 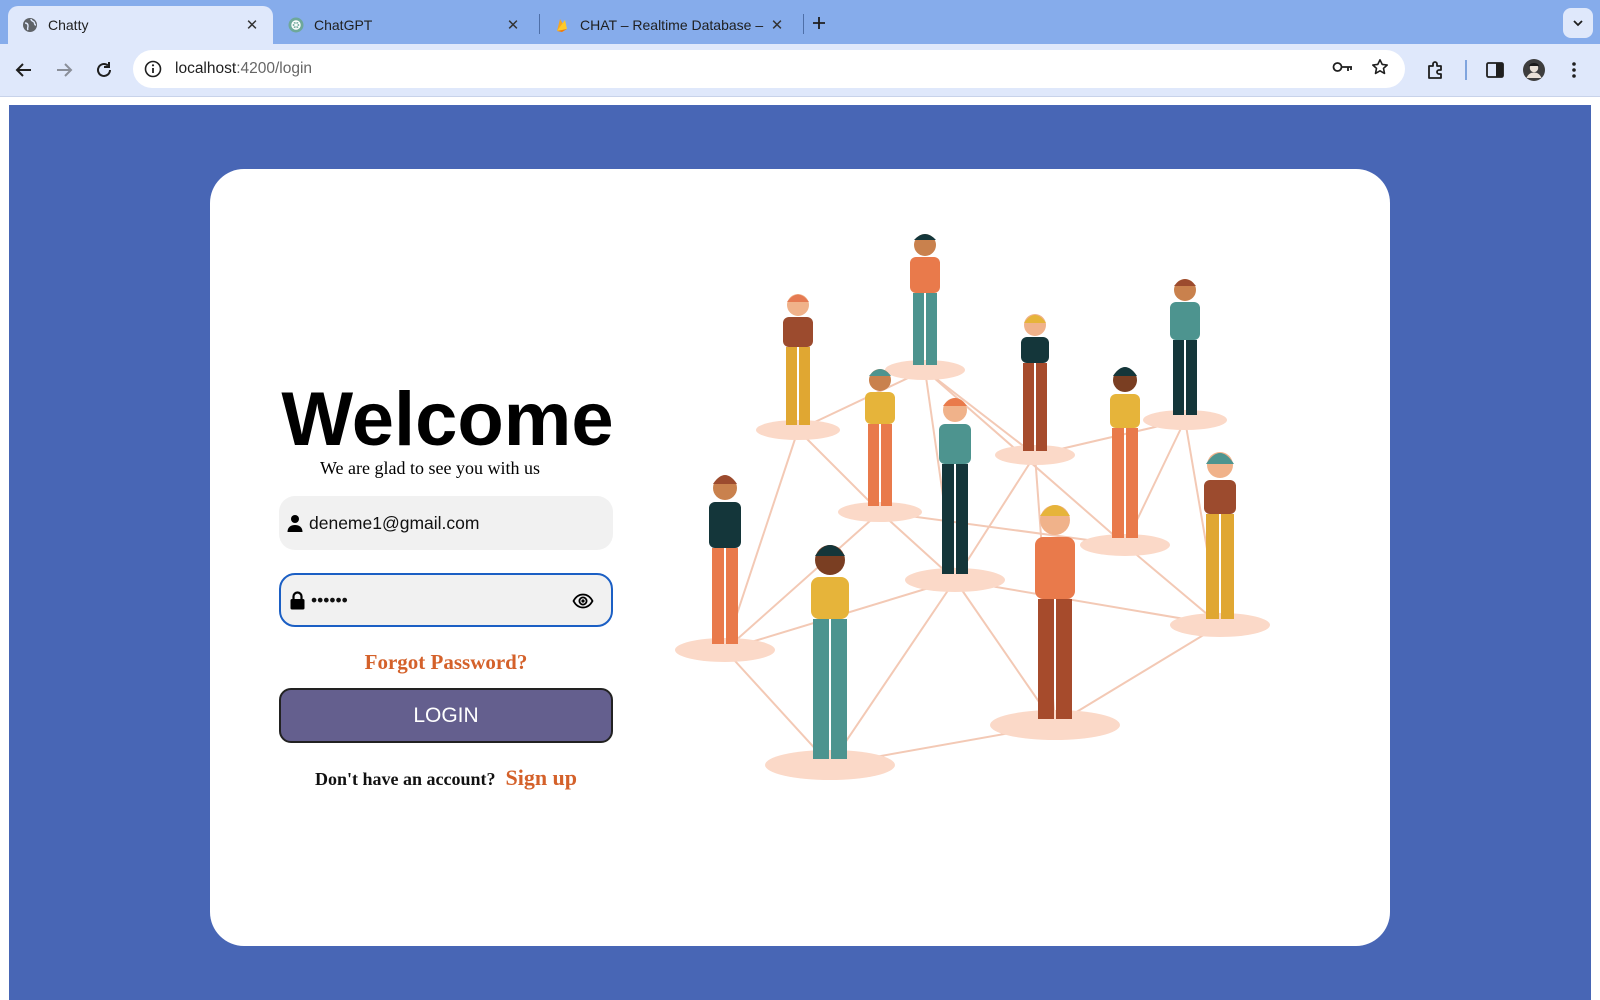 I want to click on tab-title: Chatty, so click(x=68, y=25).